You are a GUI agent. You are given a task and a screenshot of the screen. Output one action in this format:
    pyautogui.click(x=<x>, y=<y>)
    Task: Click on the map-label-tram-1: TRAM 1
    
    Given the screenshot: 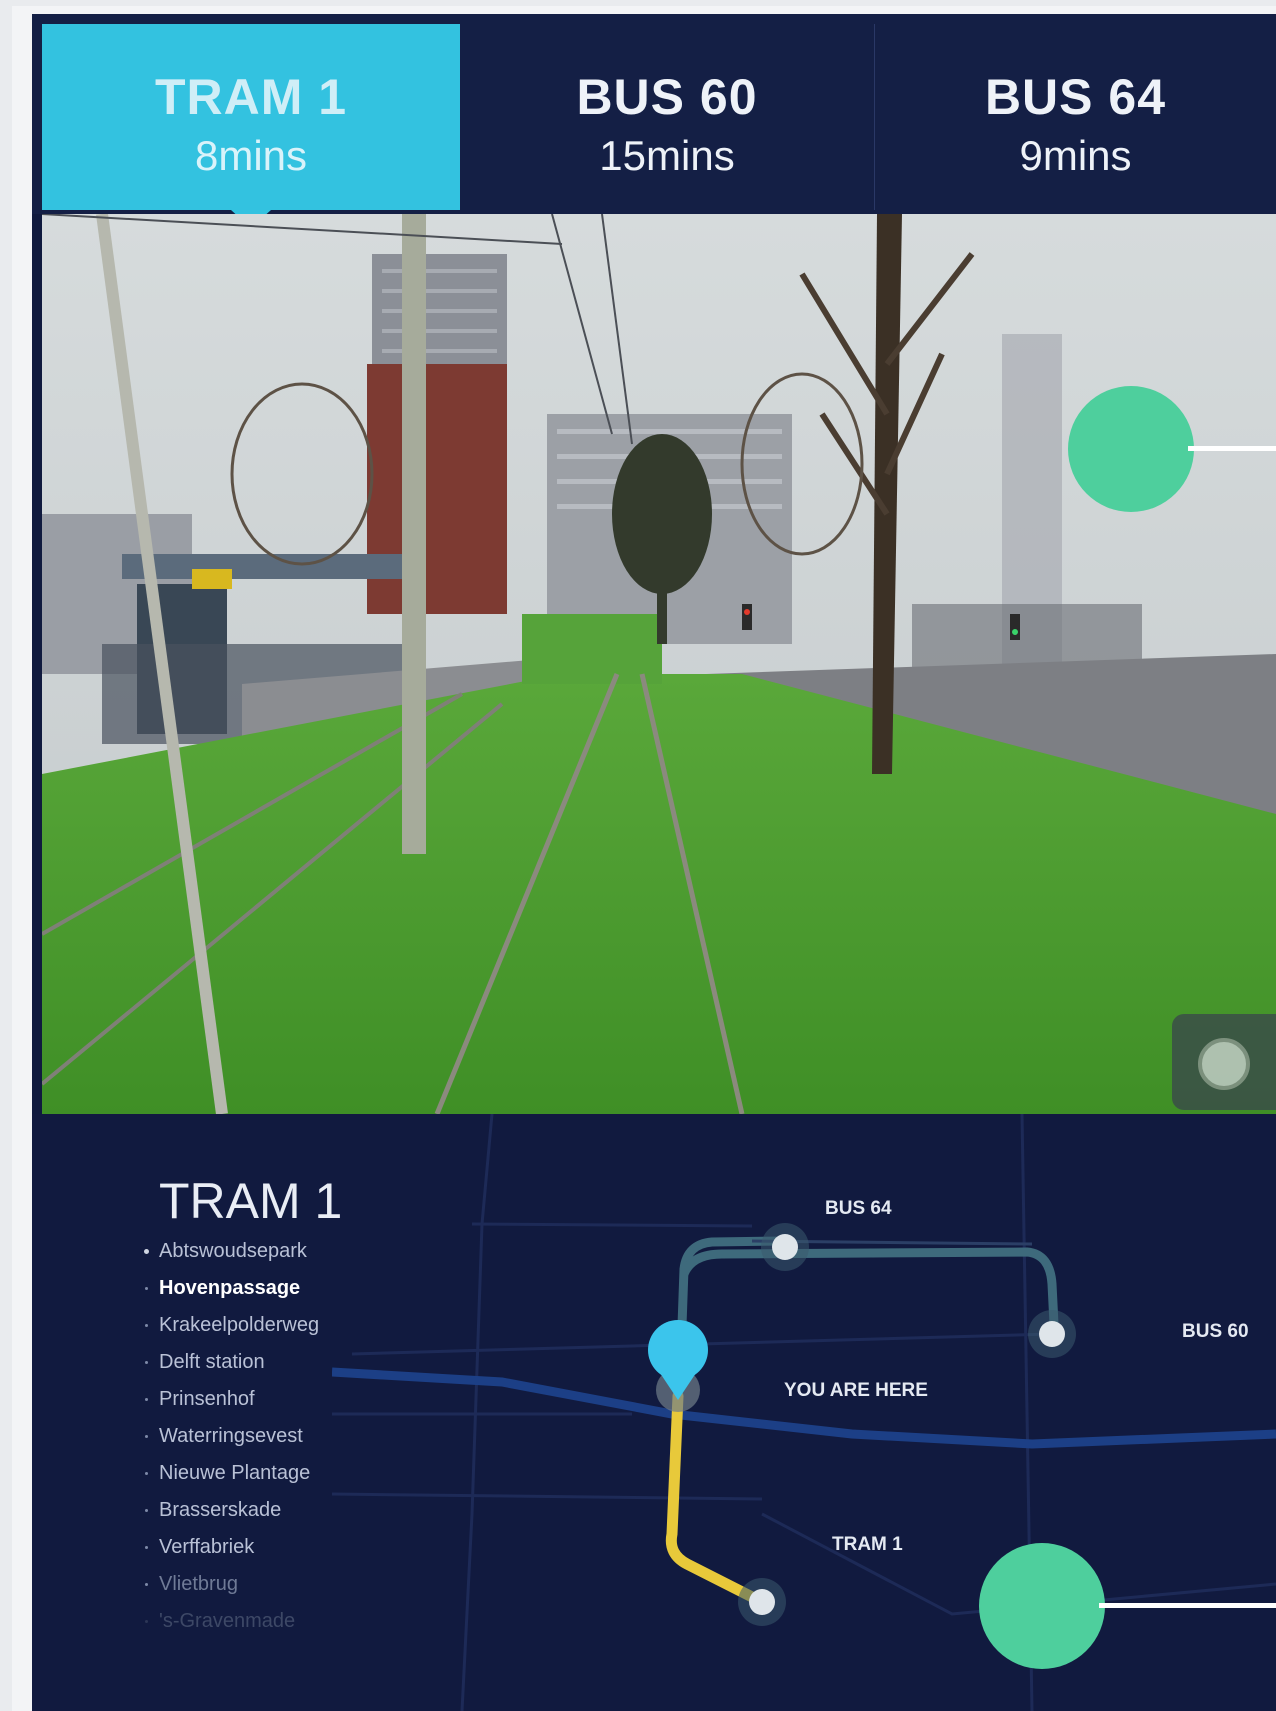 What is the action you would take?
    pyautogui.click(x=867, y=1544)
    